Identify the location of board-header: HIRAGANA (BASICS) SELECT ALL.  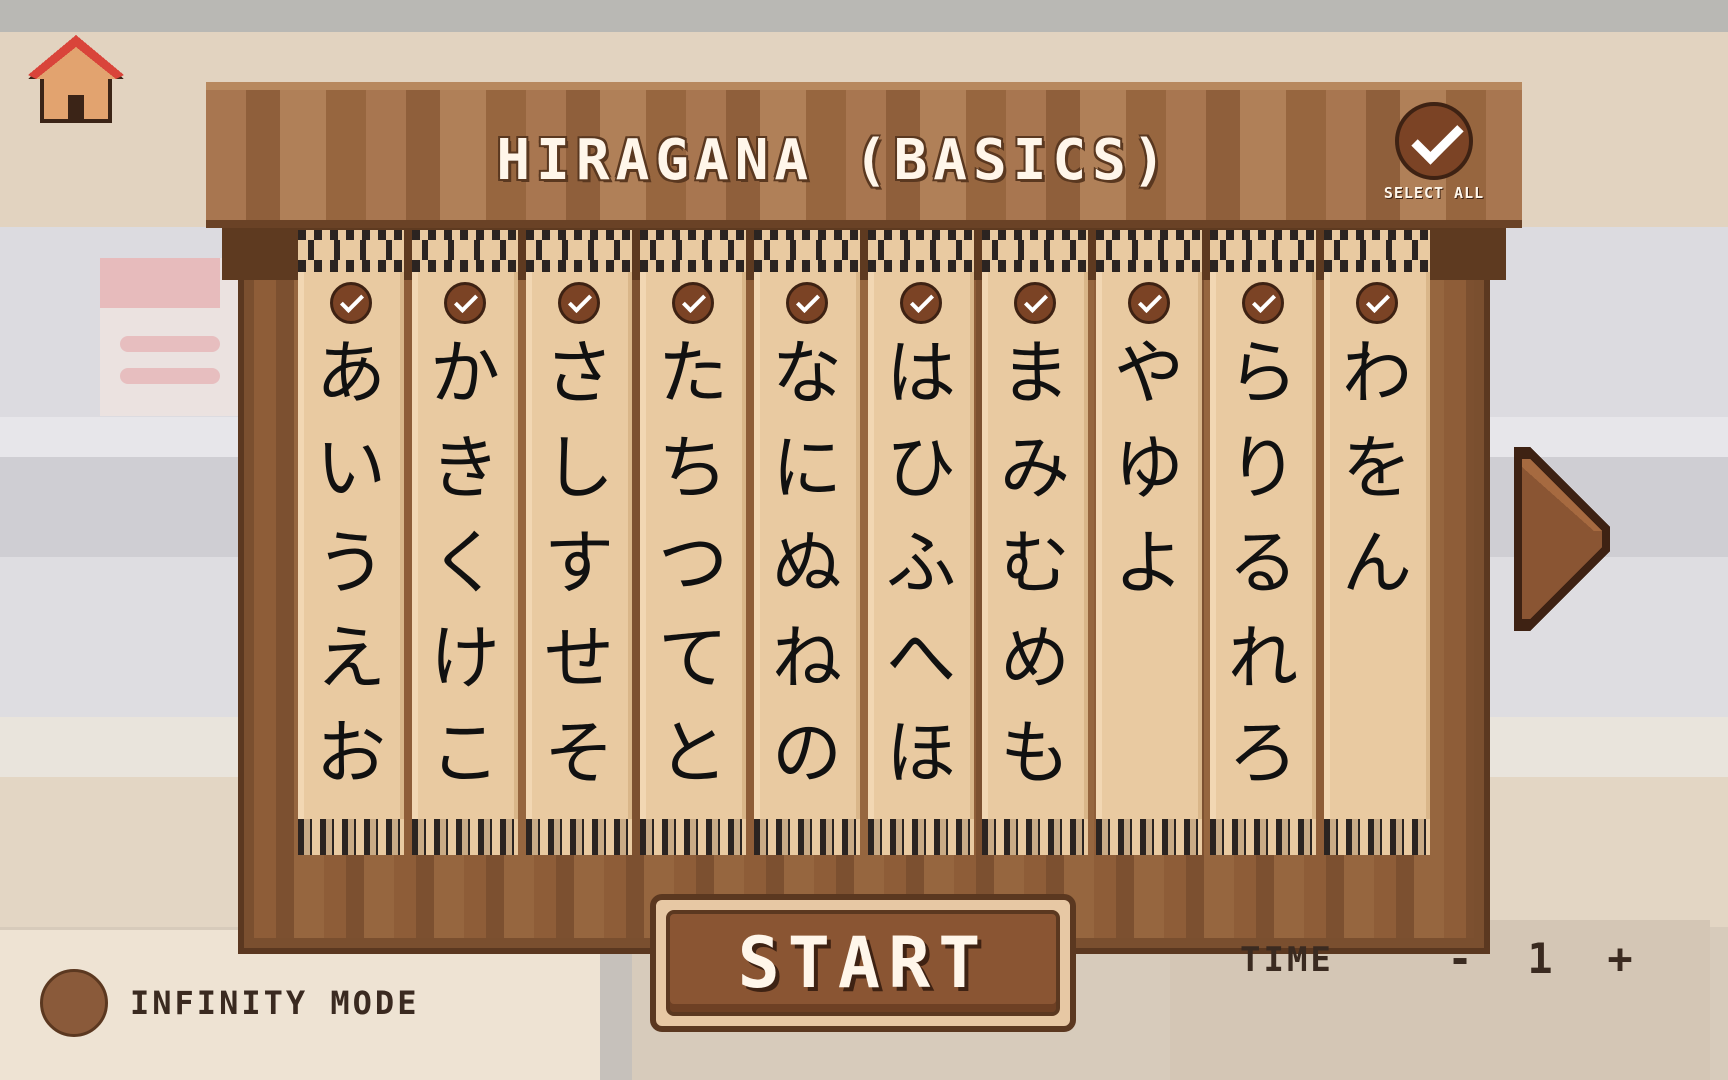
(864, 181).